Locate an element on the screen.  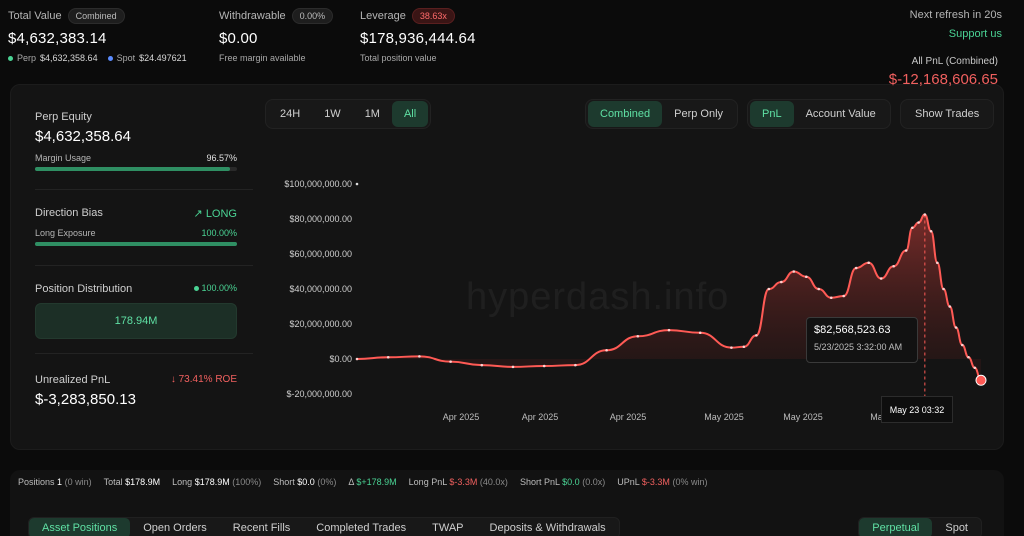
upnl-footer-note: (0% win) is located at coordinates (690, 482).